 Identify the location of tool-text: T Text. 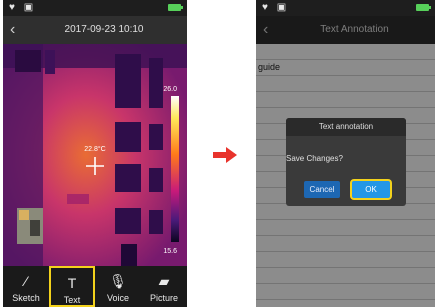
(72, 286).